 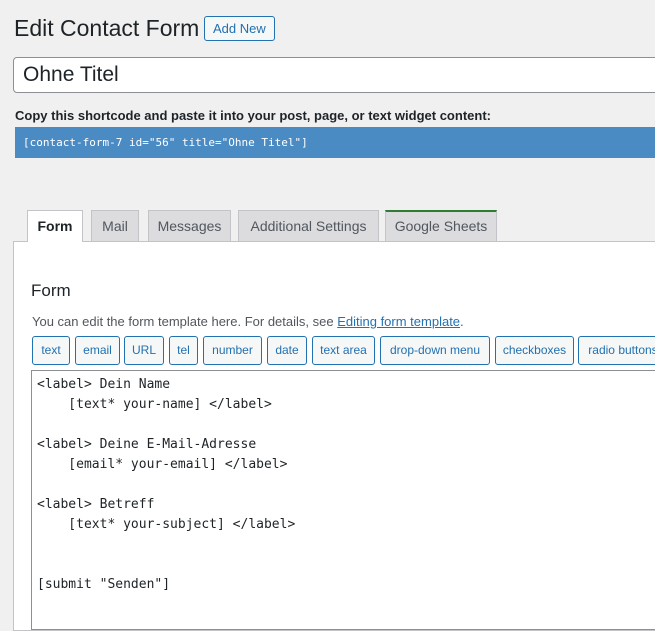 What do you see at coordinates (104, 384) in the screenshot?
I see `editor-line: <label> Dein Name` at bounding box center [104, 384].